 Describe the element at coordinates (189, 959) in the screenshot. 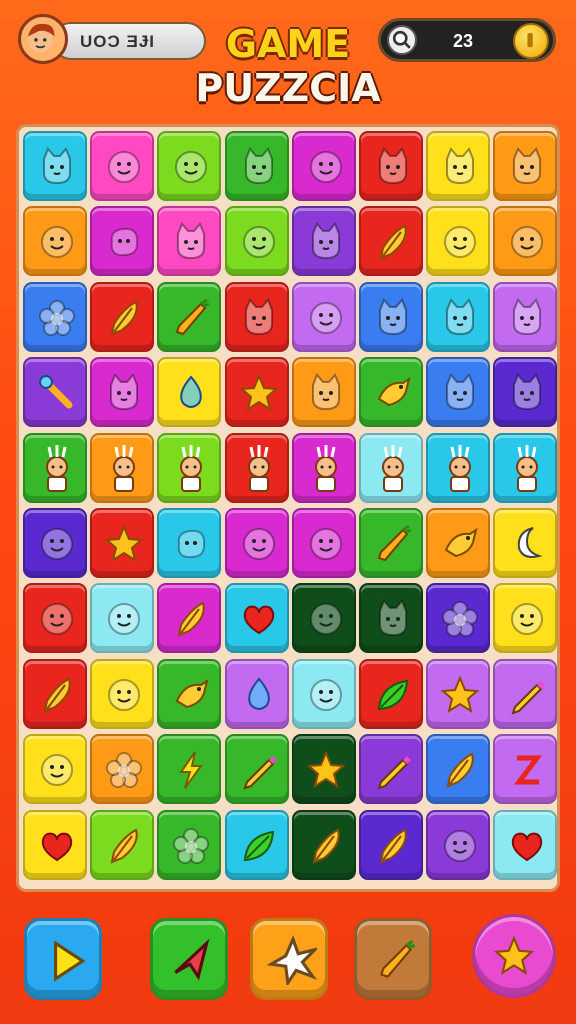

I see `tool-button` at that location.